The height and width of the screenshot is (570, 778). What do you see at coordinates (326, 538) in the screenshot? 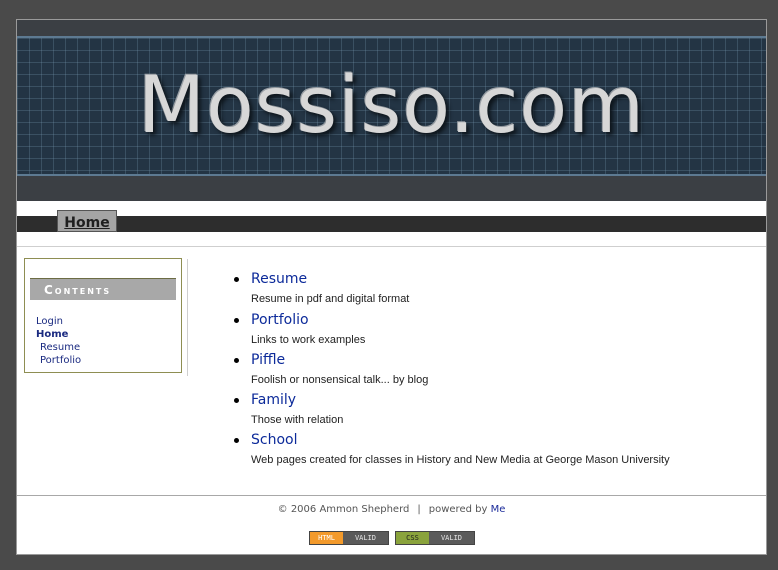
I see `badge-left: HTML` at bounding box center [326, 538].